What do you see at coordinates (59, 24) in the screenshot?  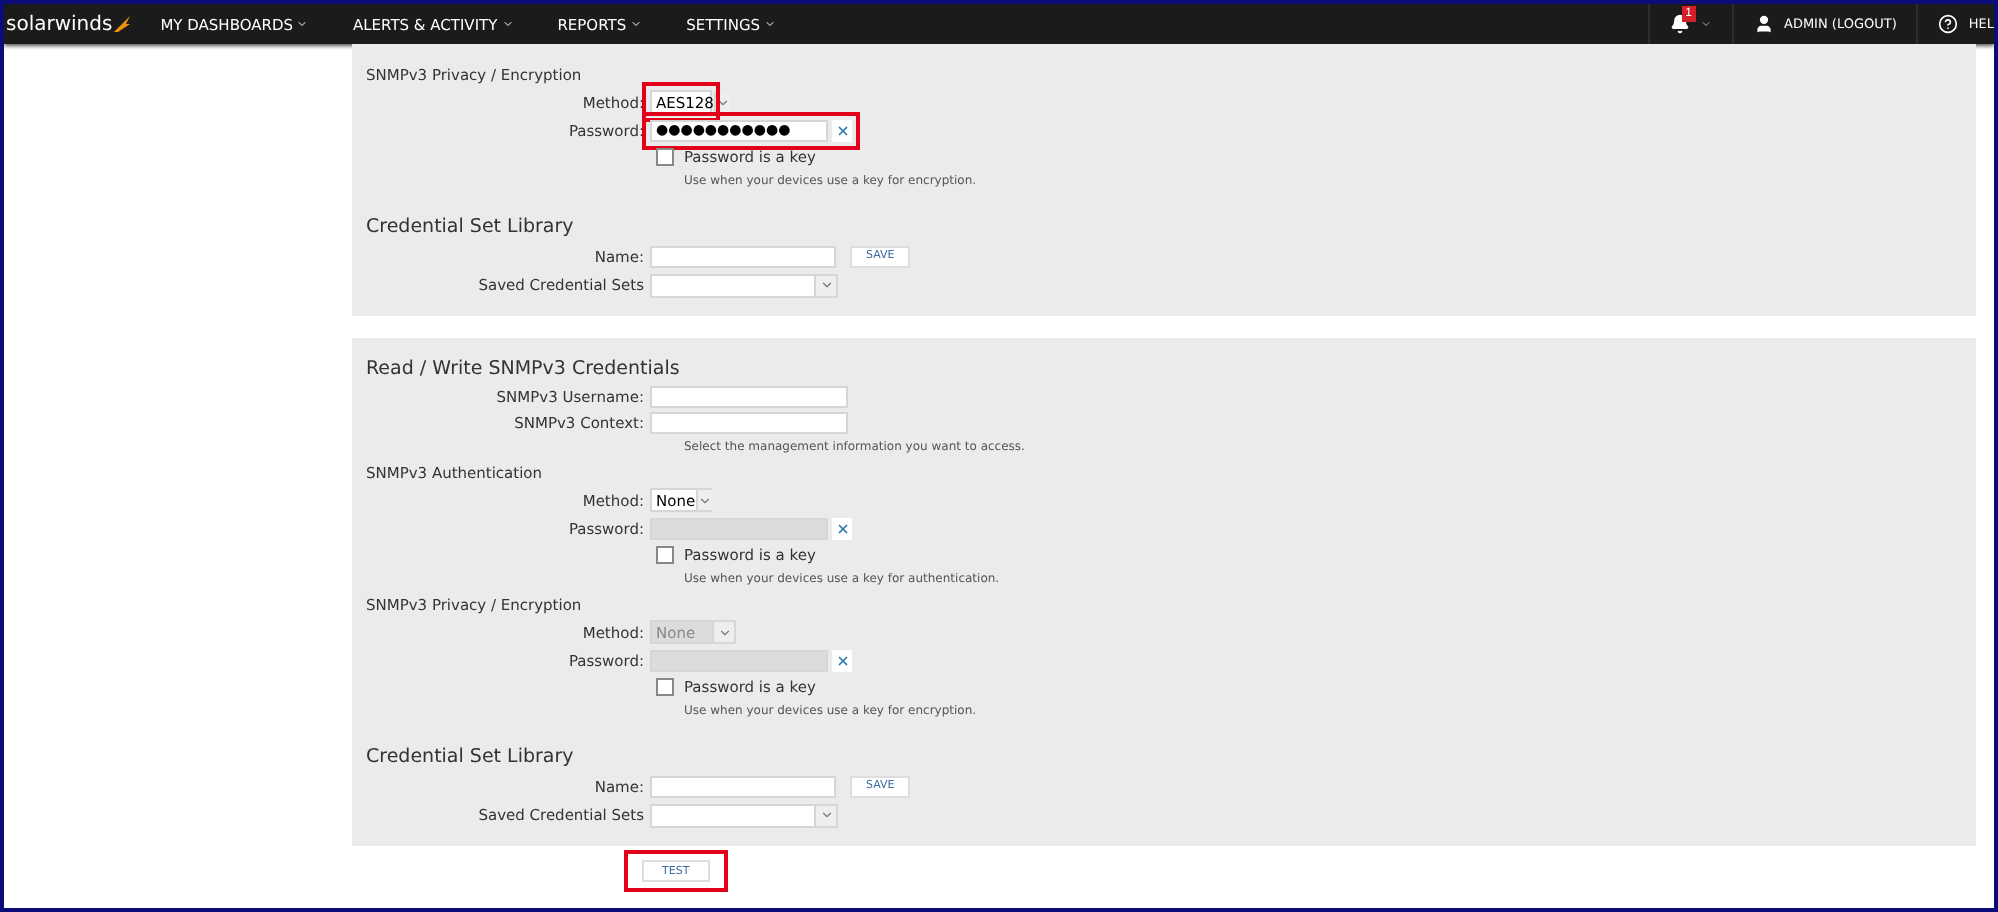 I see `brand-logo: solarwinds` at bounding box center [59, 24].